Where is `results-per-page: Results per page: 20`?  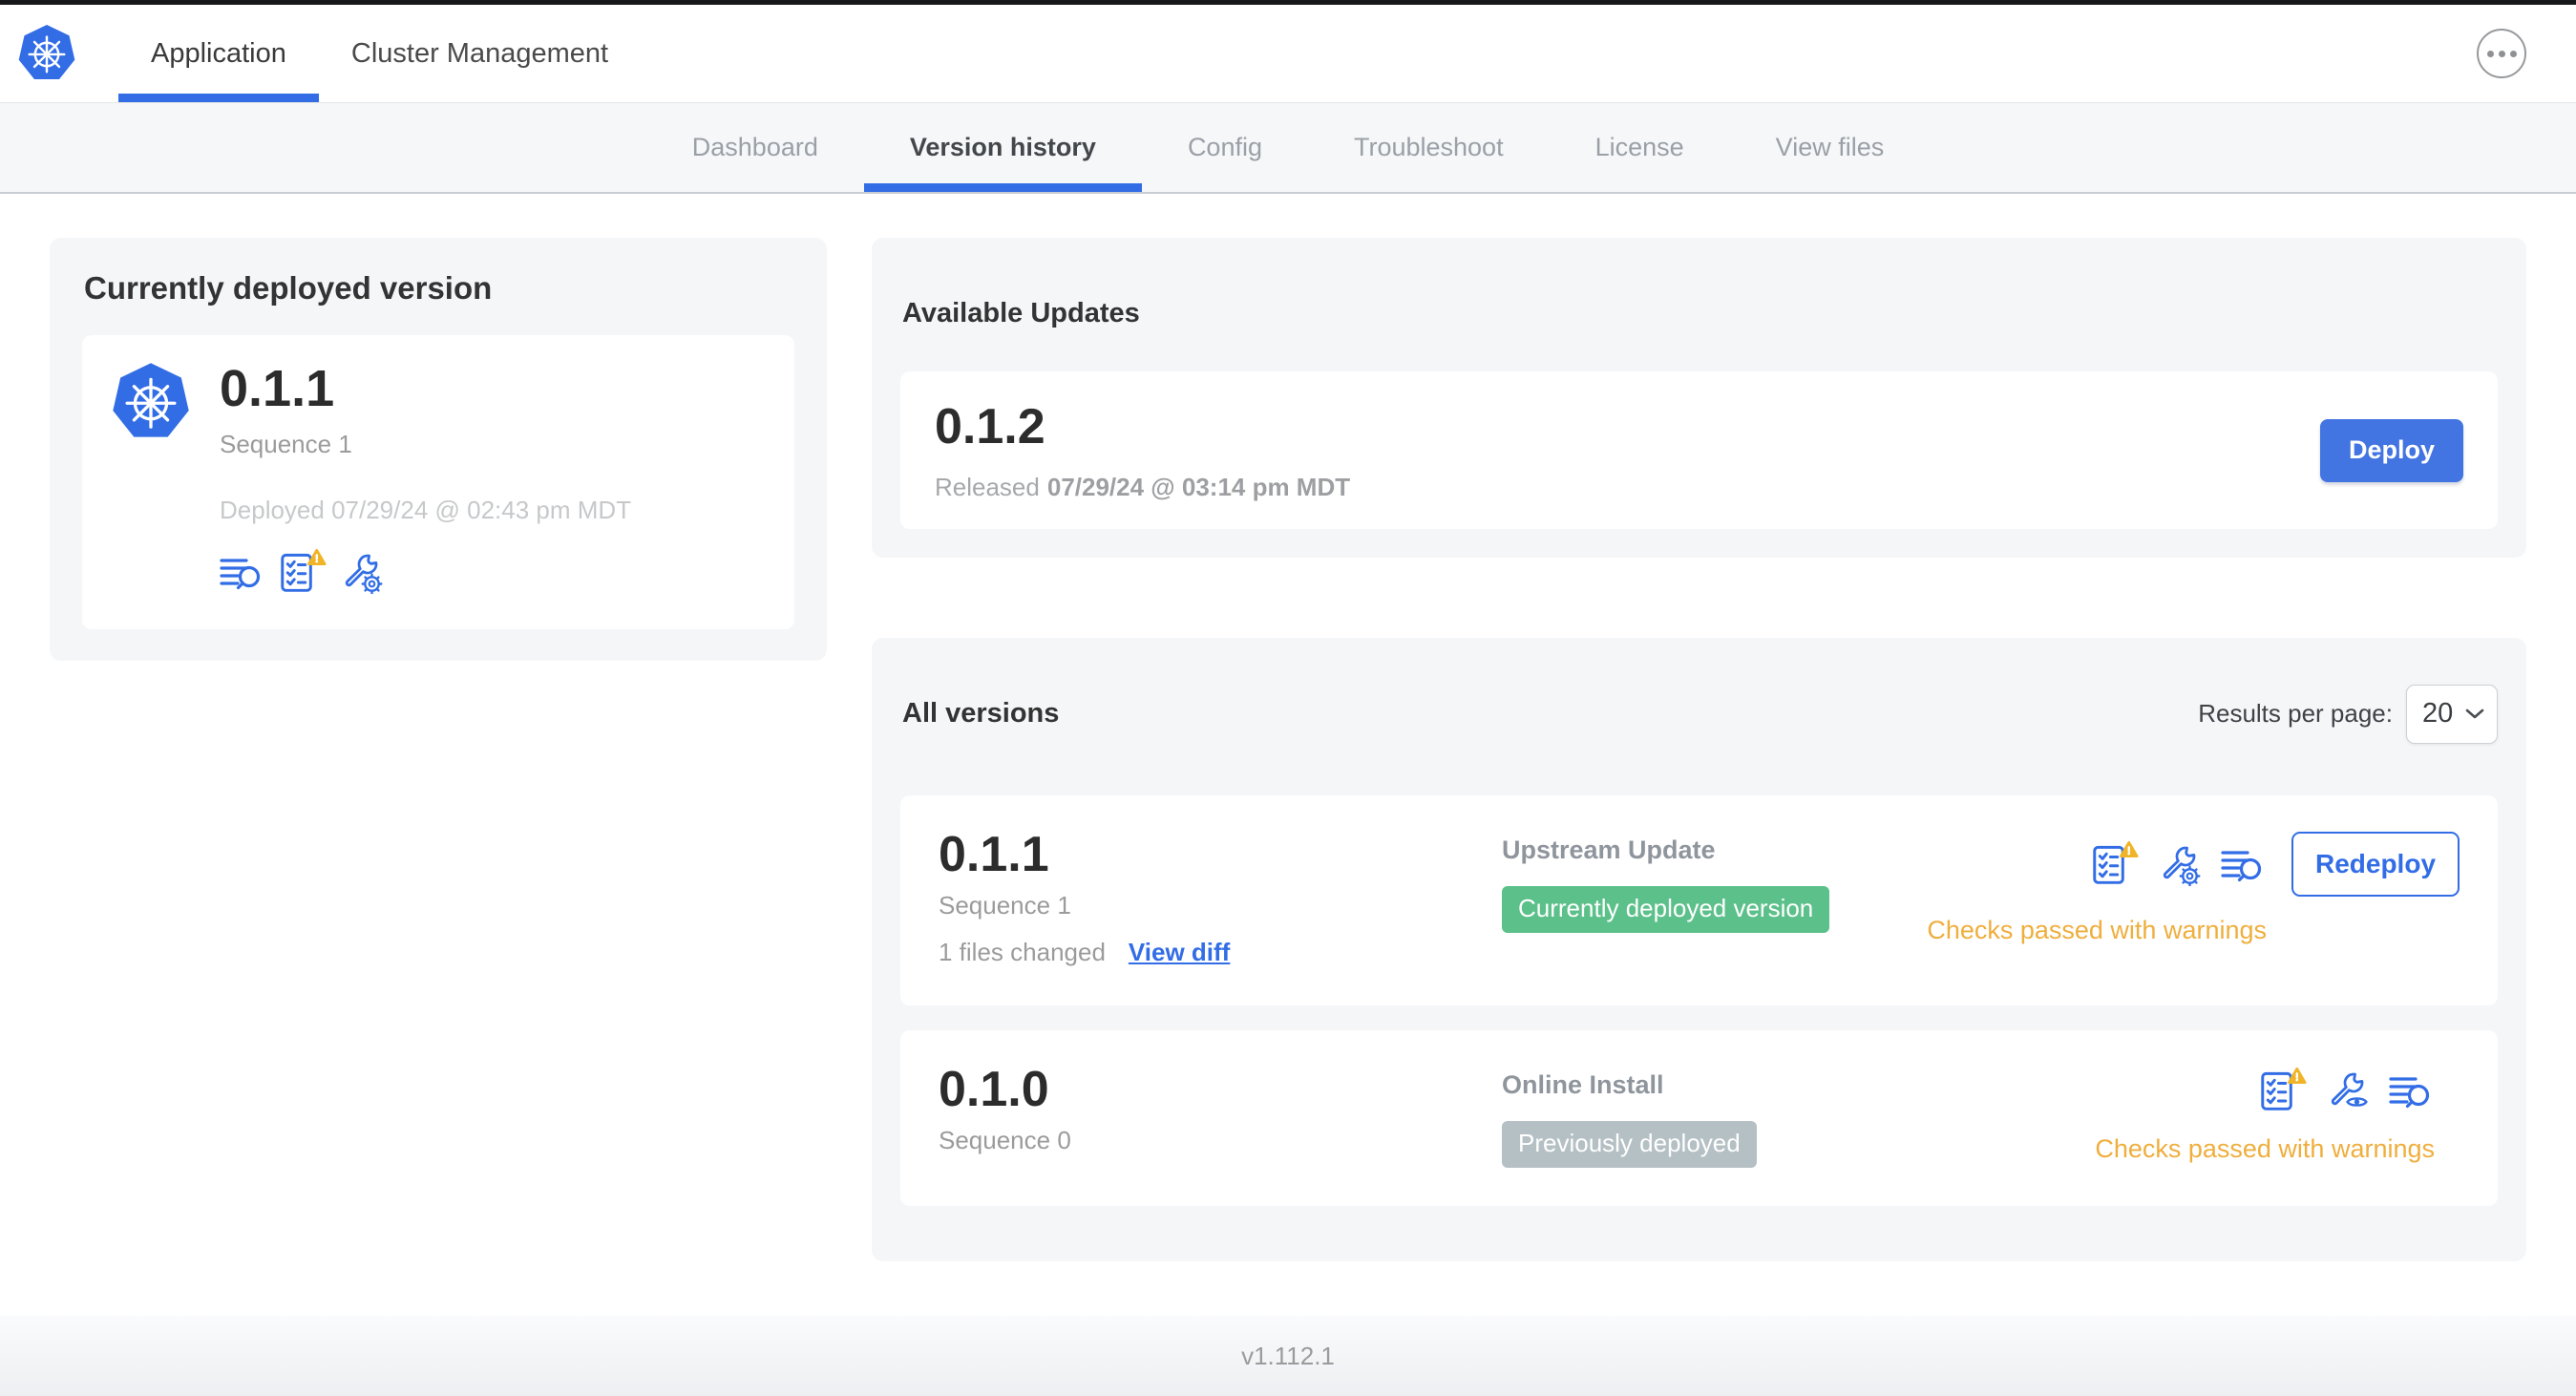 results-per-page: Results per page: 20 is located at coordinates (2348, 714).